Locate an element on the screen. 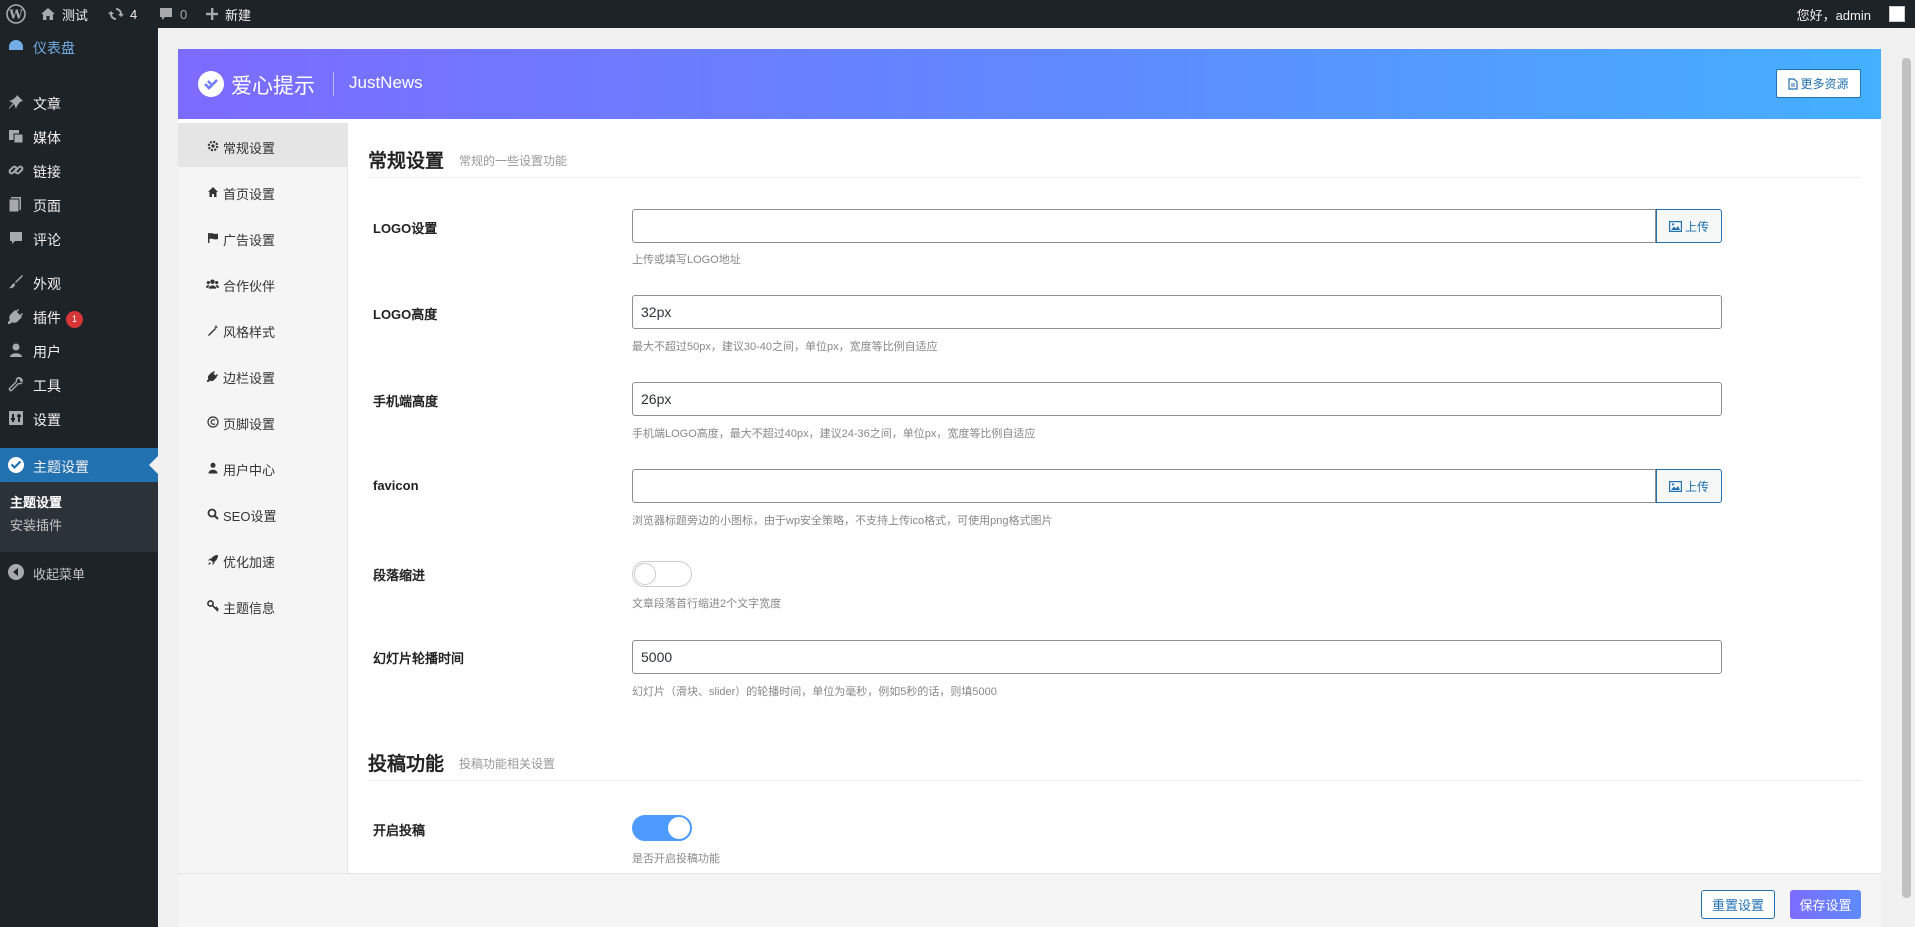 Image resolution: width=1915 pixels, height=927 pixels. plugin-icon is located at coordinates (16, 316).